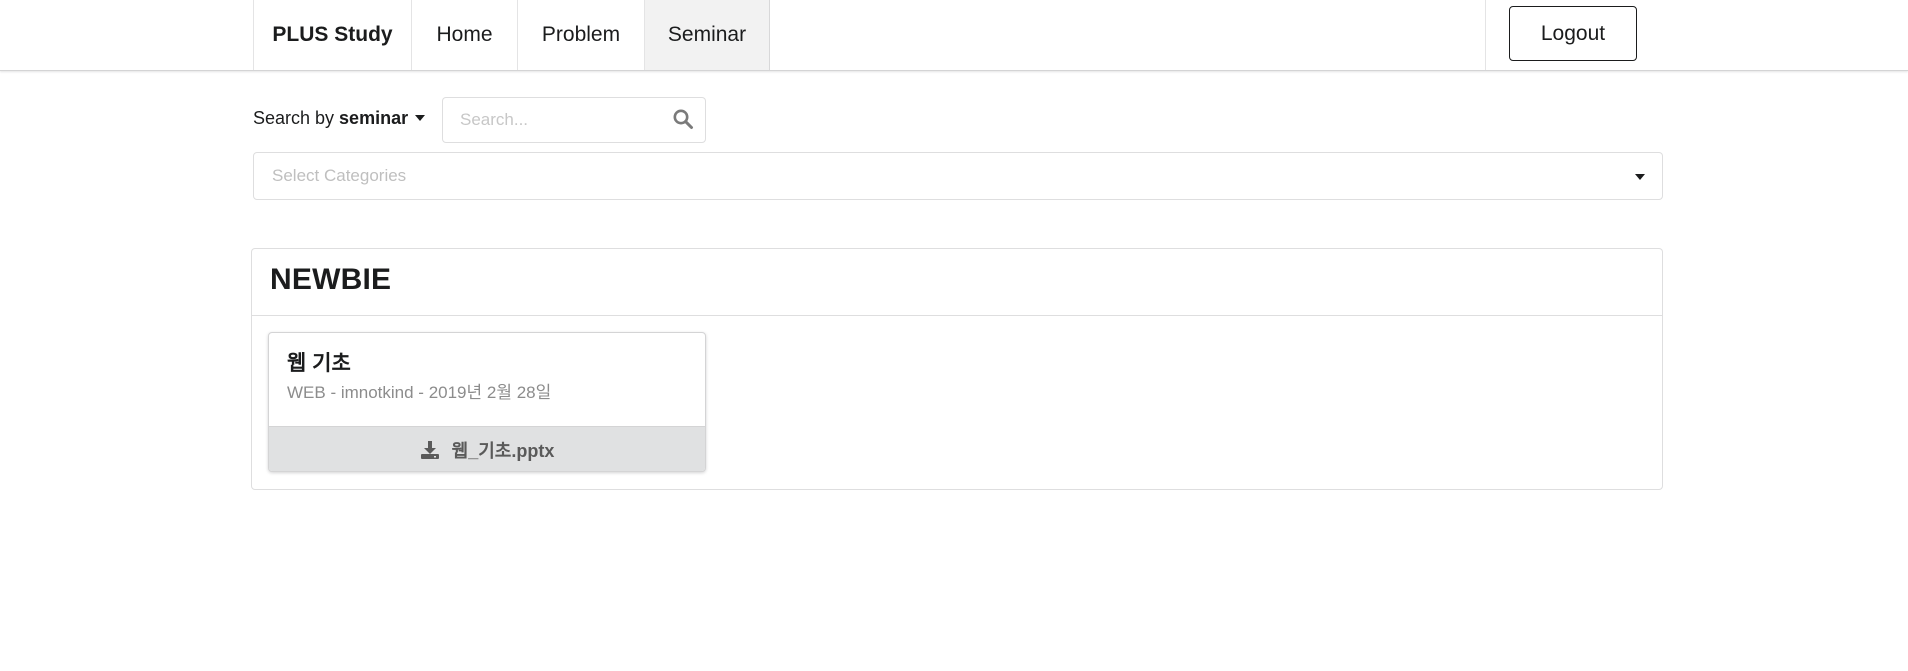 Image resolution: width=1908 pixels, height=671 pixels. I want to click on seminar-title: 웹 기초, so click(319, 363).